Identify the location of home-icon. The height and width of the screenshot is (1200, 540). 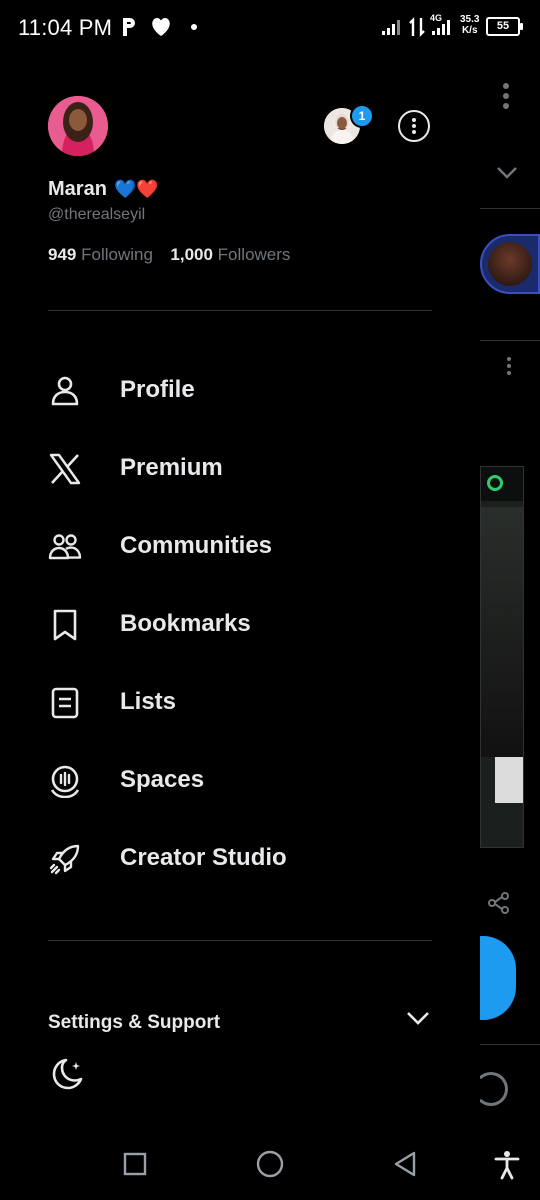
(270, 1164).